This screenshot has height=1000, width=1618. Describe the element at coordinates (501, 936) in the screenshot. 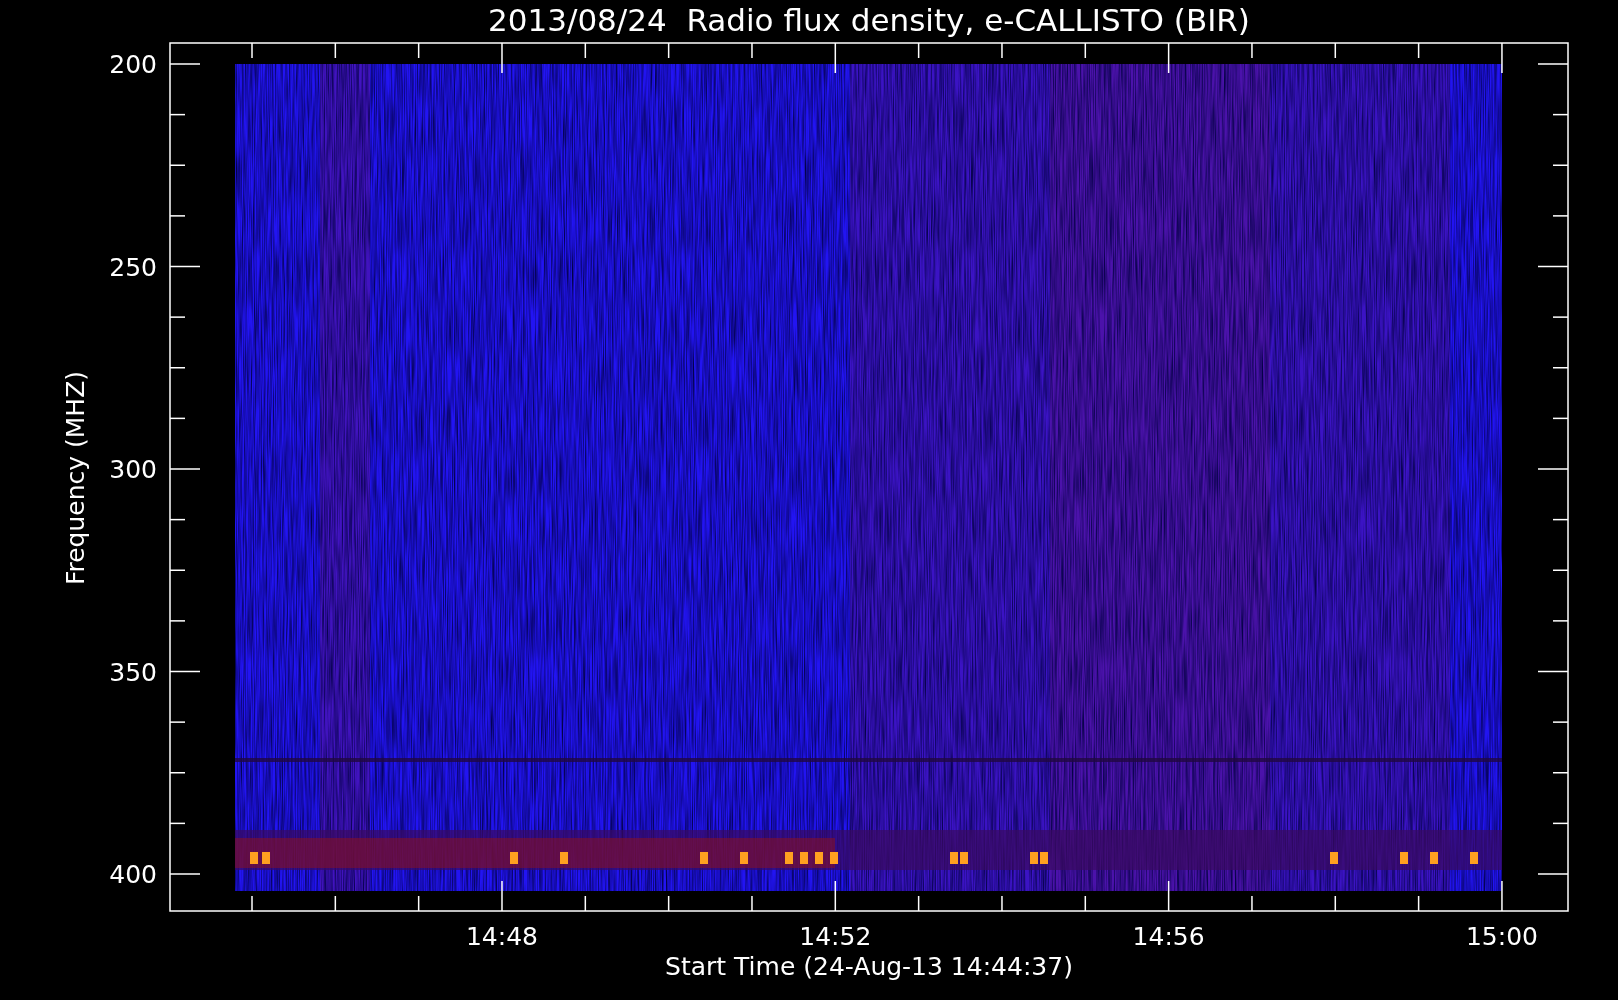

I see `tick-label: 14:48` at that location.